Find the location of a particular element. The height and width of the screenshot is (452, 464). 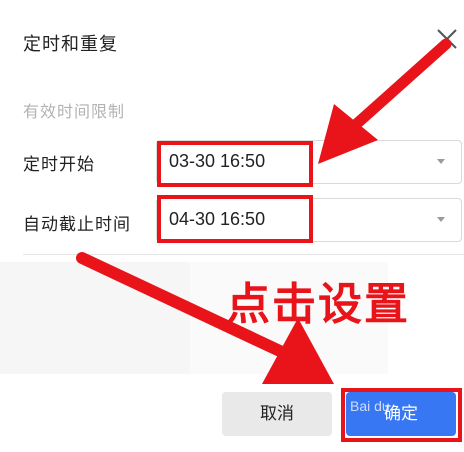

start-time-value: 03-30 16:50 is located at coordinates (217, 161).